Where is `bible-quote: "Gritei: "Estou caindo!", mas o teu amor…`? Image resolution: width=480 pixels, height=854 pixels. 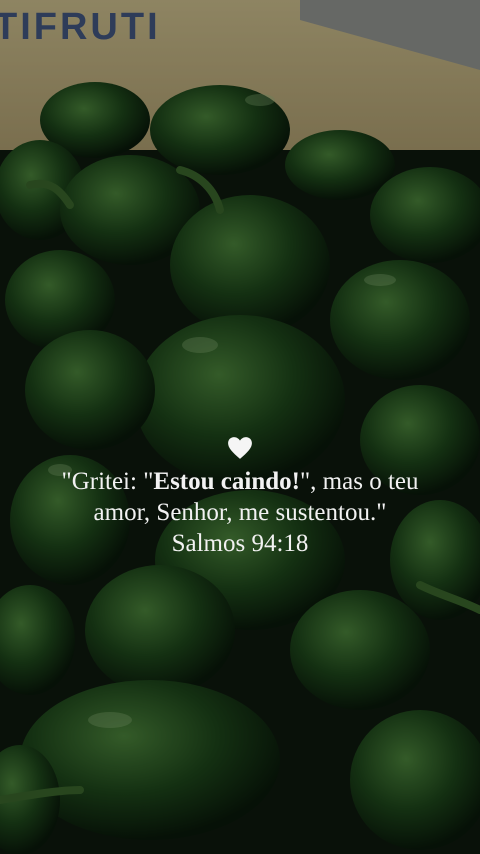 bible-quote: "Gritei: "Estou caindo!", mas o teu amor… is located at coordinates (240, 497).